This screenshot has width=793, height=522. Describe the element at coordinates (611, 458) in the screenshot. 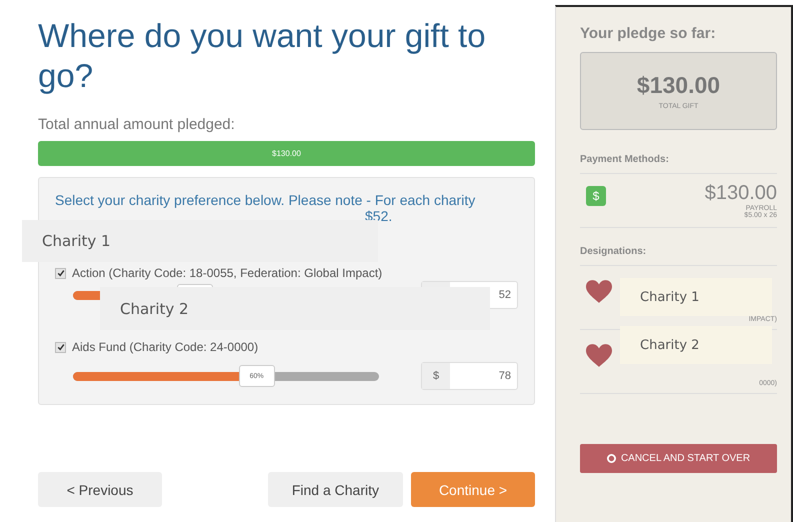

I see `circle-icon` at that location.